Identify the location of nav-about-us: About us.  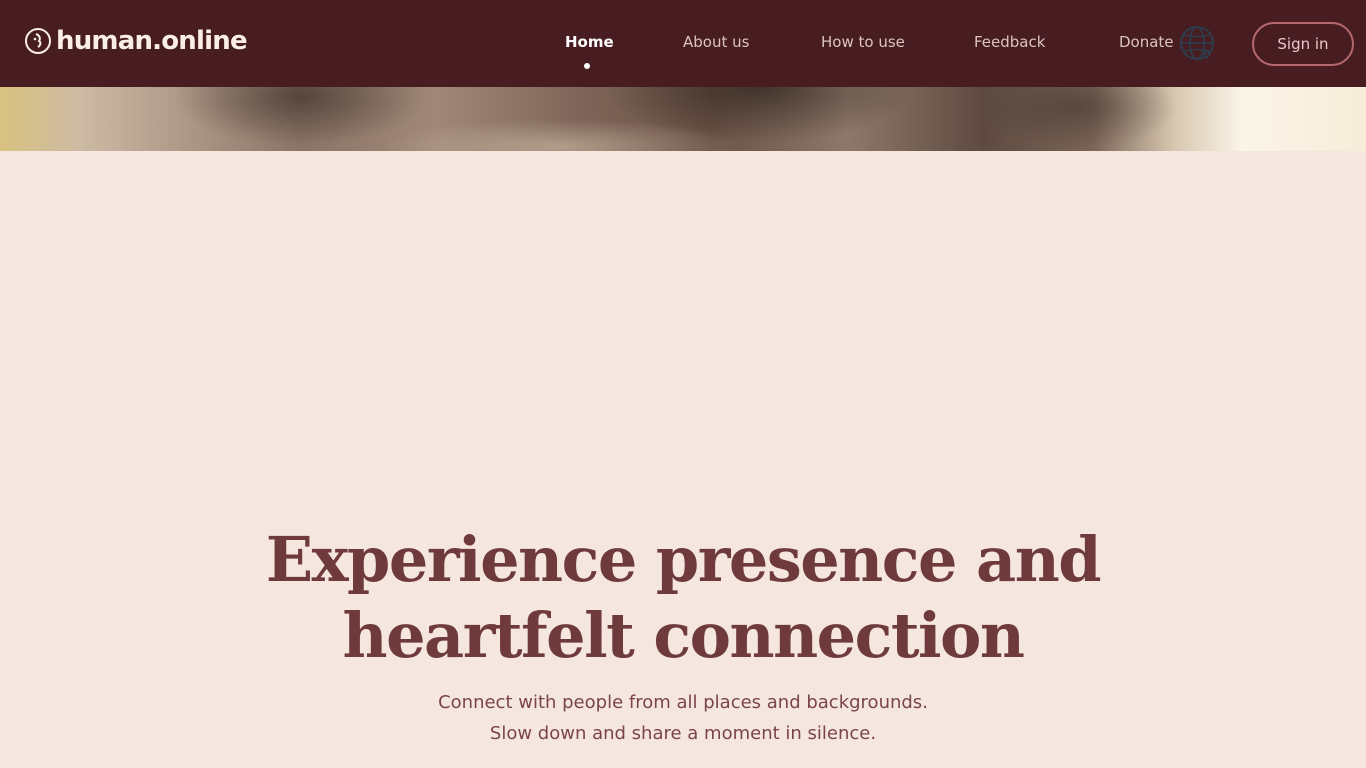
(716, 42).